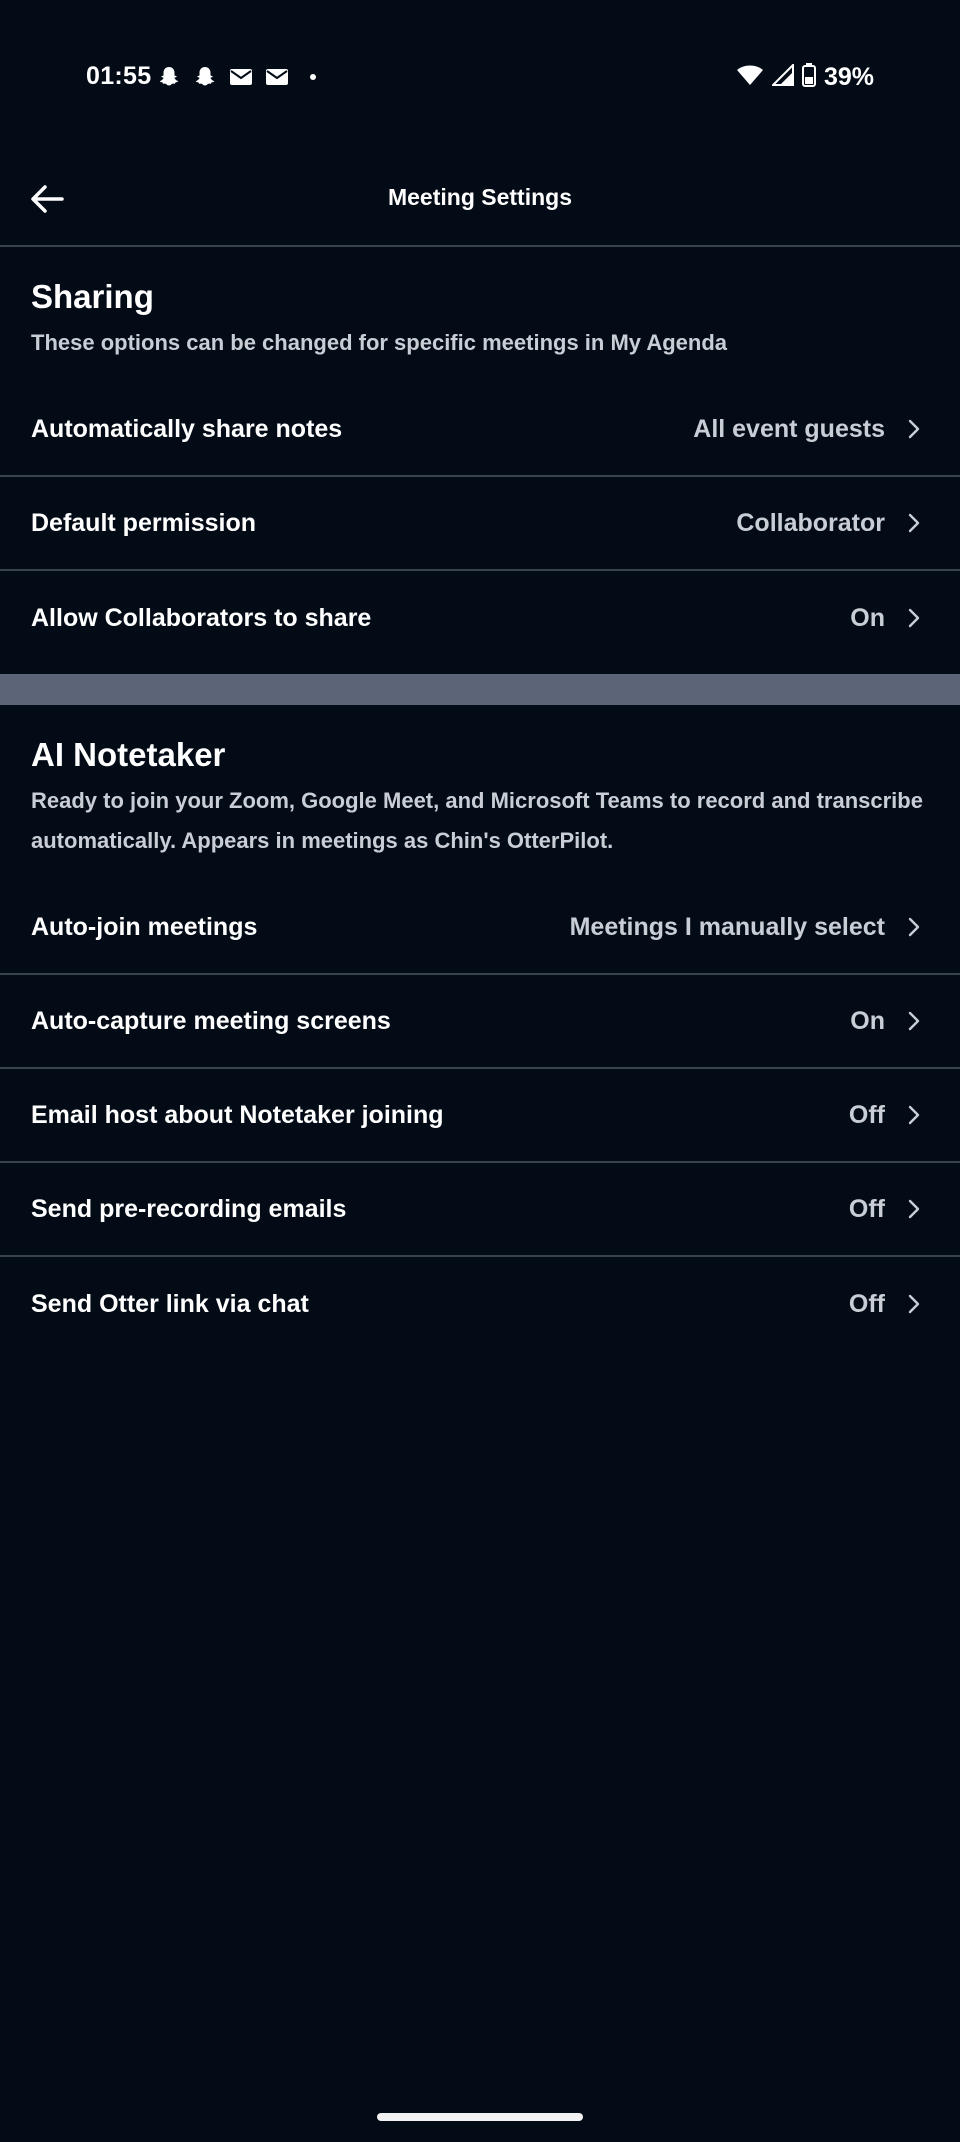  What do you see at coordinates (480, 1304) in the screenshot?
I see `setting-row-otter-link-chat: Send Otter link via chat Off` at bounding box center [480, 1304].